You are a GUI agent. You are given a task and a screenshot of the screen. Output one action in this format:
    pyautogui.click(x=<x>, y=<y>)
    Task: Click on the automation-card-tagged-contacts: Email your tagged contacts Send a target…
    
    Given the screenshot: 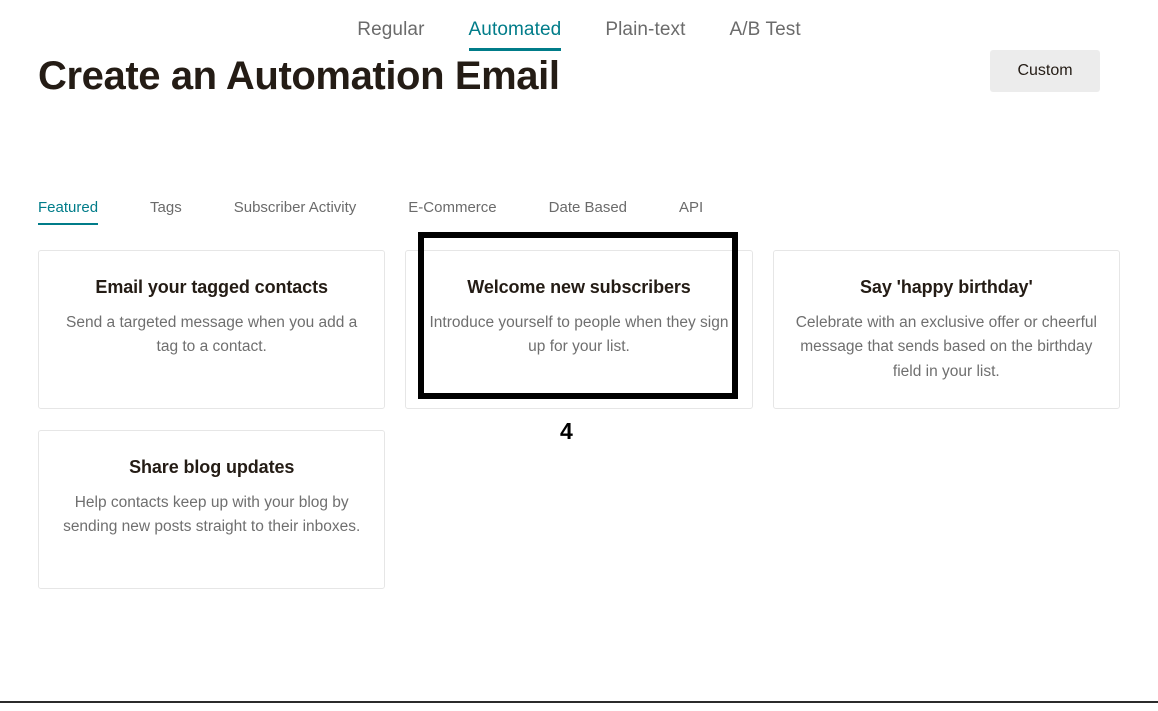 What is the action you would take?
    pyautogui.click(x=212, y=329)
    